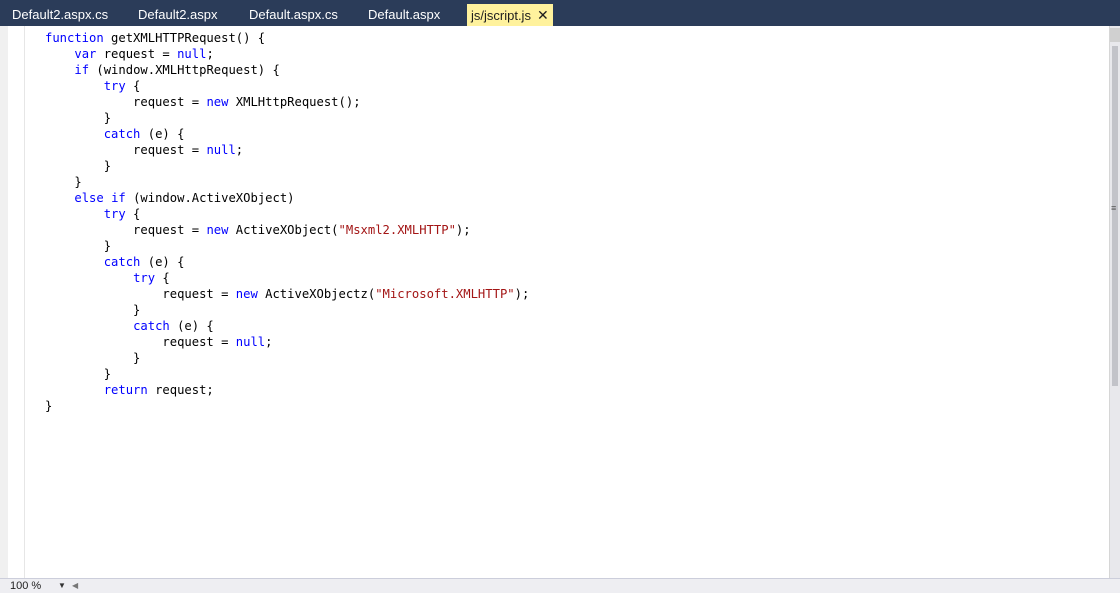 This screenshot has width=1120, height=593. What do you see at coordinates (287, 54) in the screenshot?
I see `code-line: var request = null;` at bounding box center [287, 54].